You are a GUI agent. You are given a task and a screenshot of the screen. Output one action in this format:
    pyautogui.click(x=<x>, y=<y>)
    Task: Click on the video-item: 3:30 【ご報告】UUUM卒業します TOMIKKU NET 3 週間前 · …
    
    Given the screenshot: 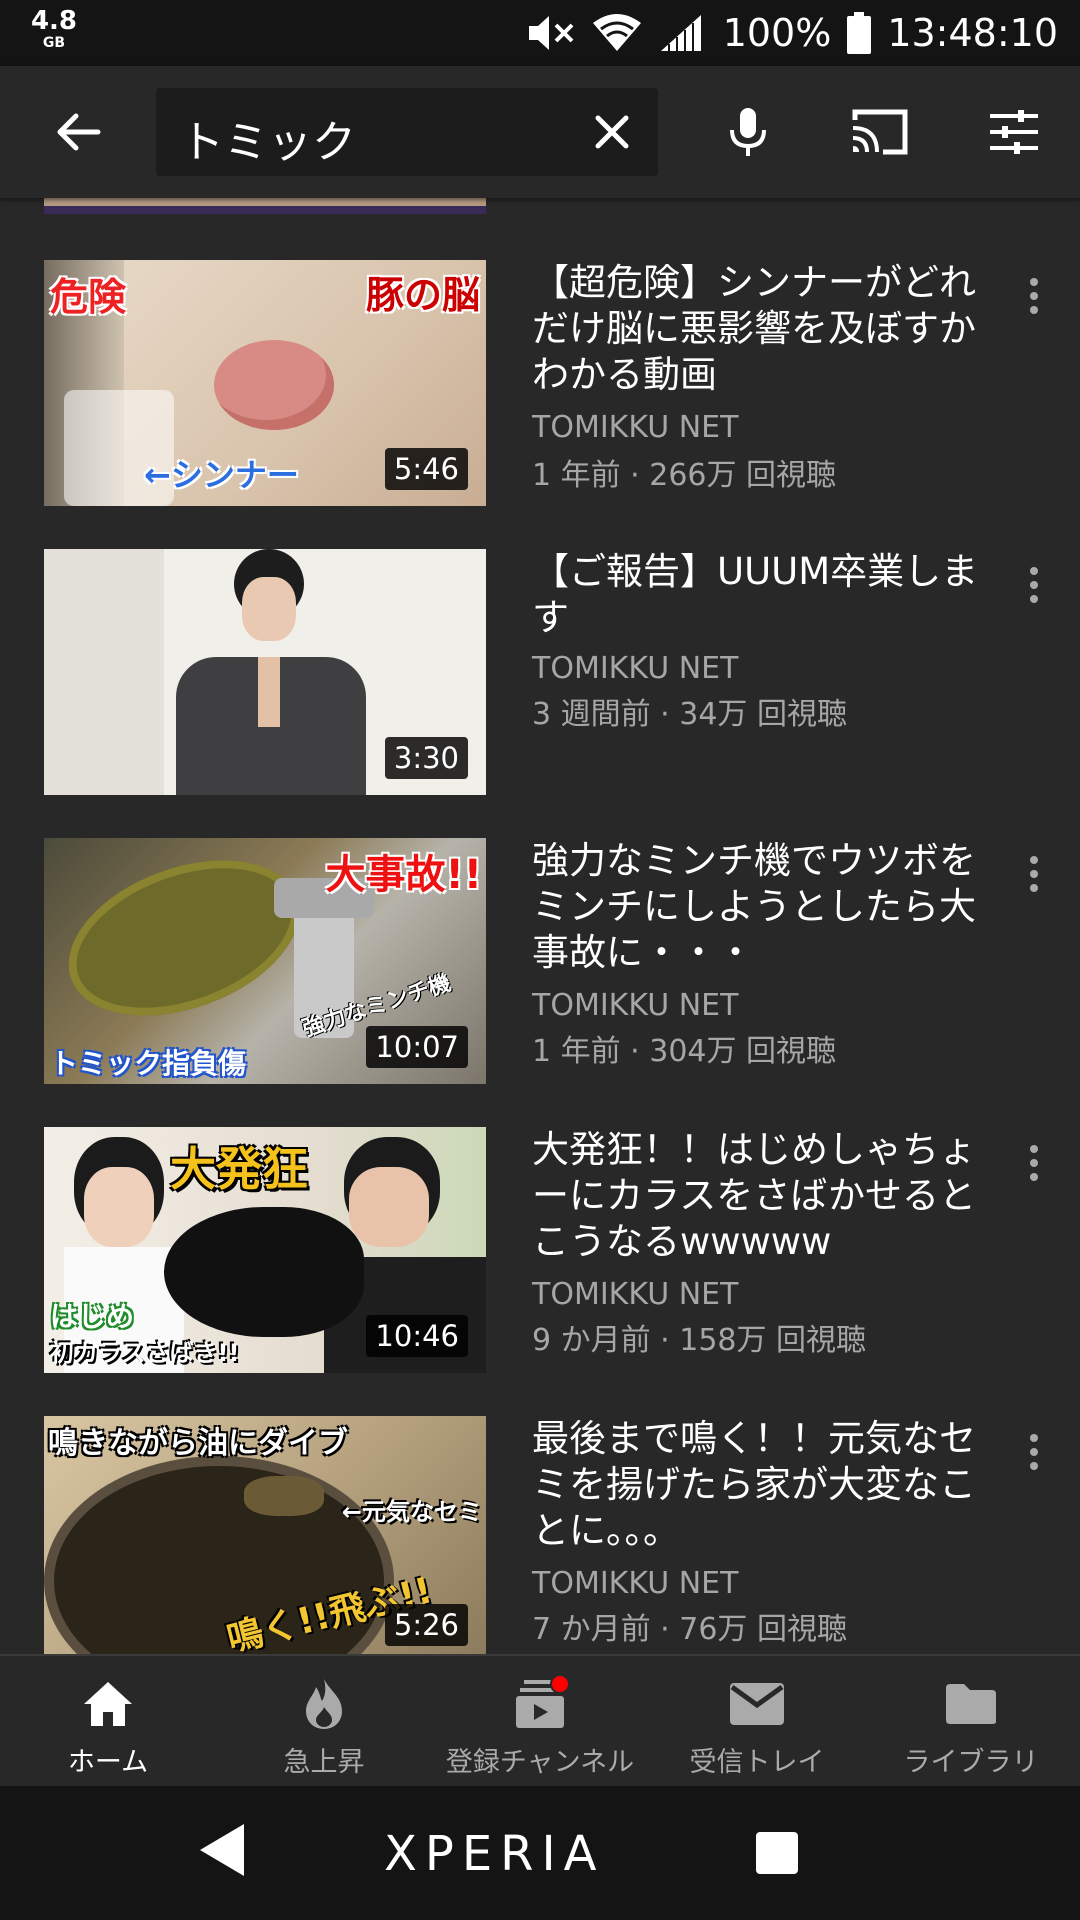 What is the action you would take?
    pyautogui.click(x=540, y=672)
    